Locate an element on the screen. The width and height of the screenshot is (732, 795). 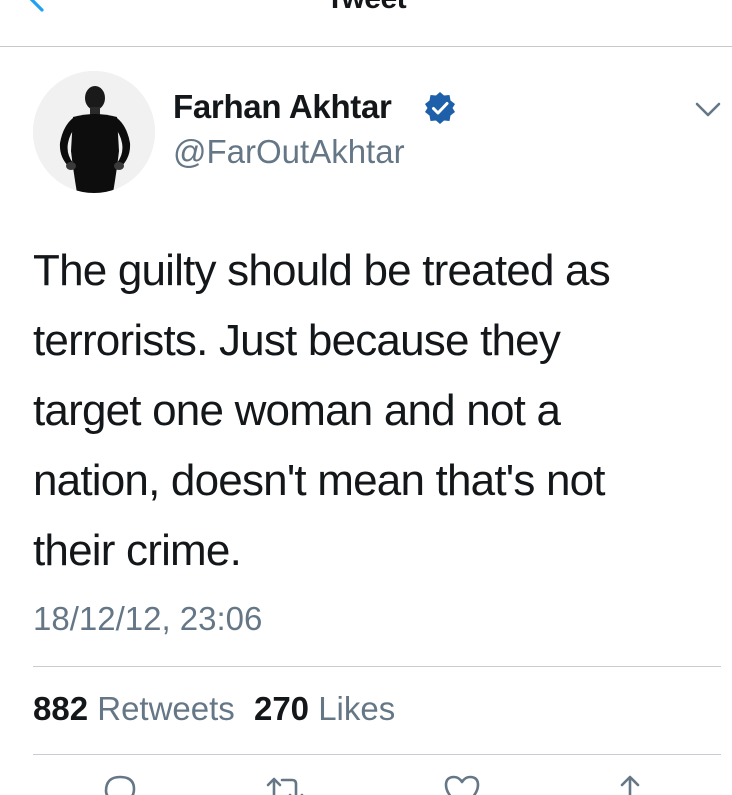
reply-icon is located at coordinates (120, 783).